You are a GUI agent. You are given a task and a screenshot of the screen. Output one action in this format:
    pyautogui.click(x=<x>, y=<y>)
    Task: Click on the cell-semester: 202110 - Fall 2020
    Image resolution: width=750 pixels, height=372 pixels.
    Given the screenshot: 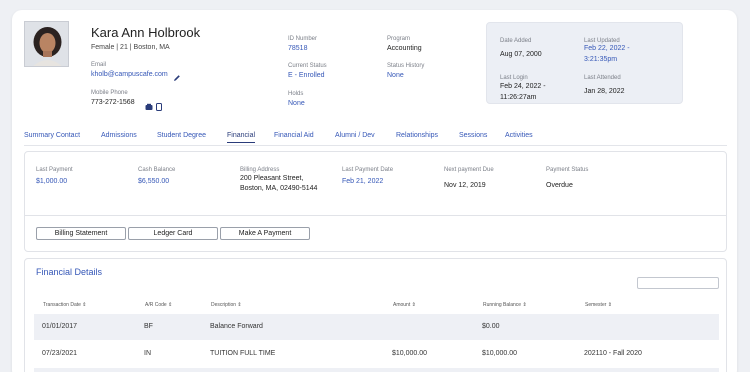 What is the action you would take?
    pyautogui.click(x=613, y=353)
    